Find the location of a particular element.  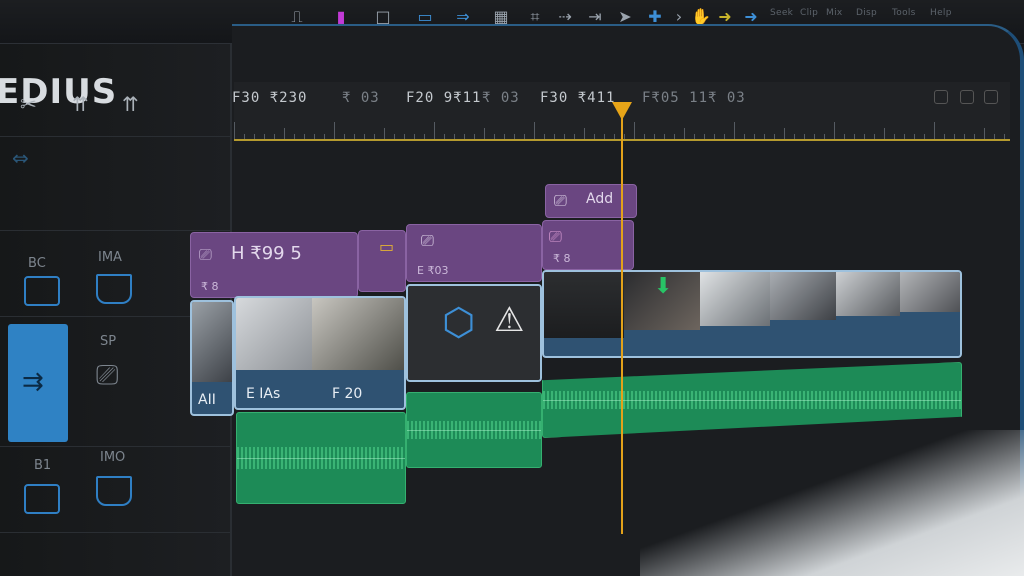

video-clip-4: ⬇ is located at coordinates (752, 314).